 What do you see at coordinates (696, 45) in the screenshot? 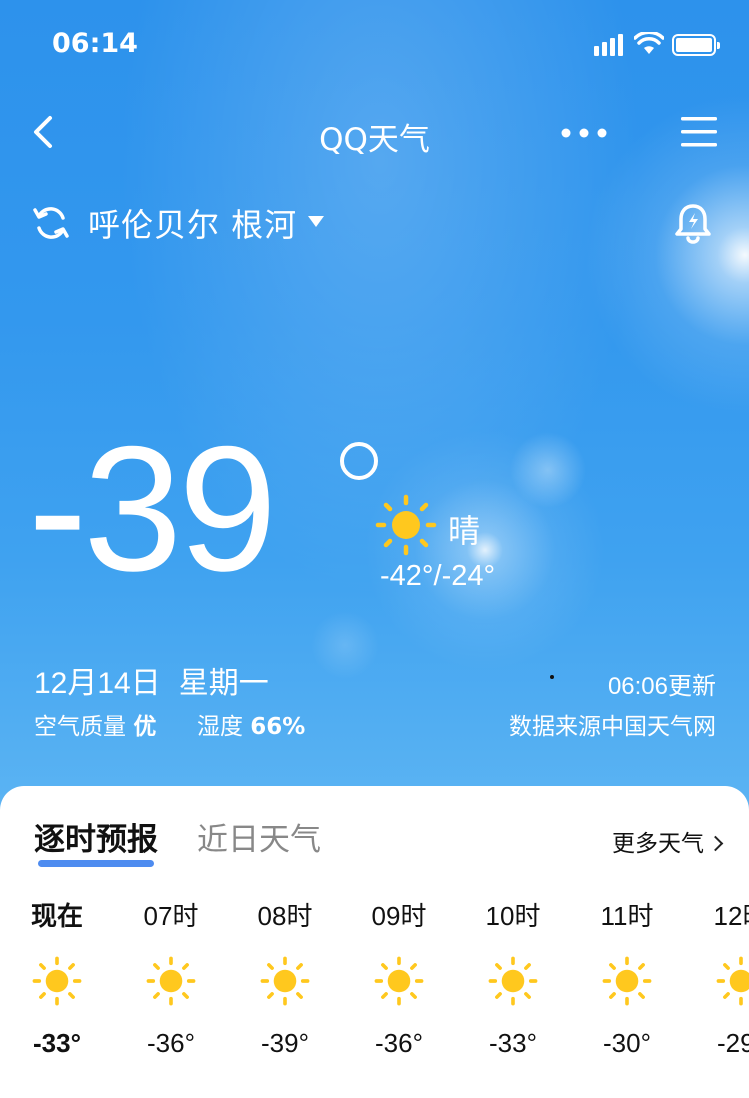
I see `battery-icon` at bounding box center [696, 45].